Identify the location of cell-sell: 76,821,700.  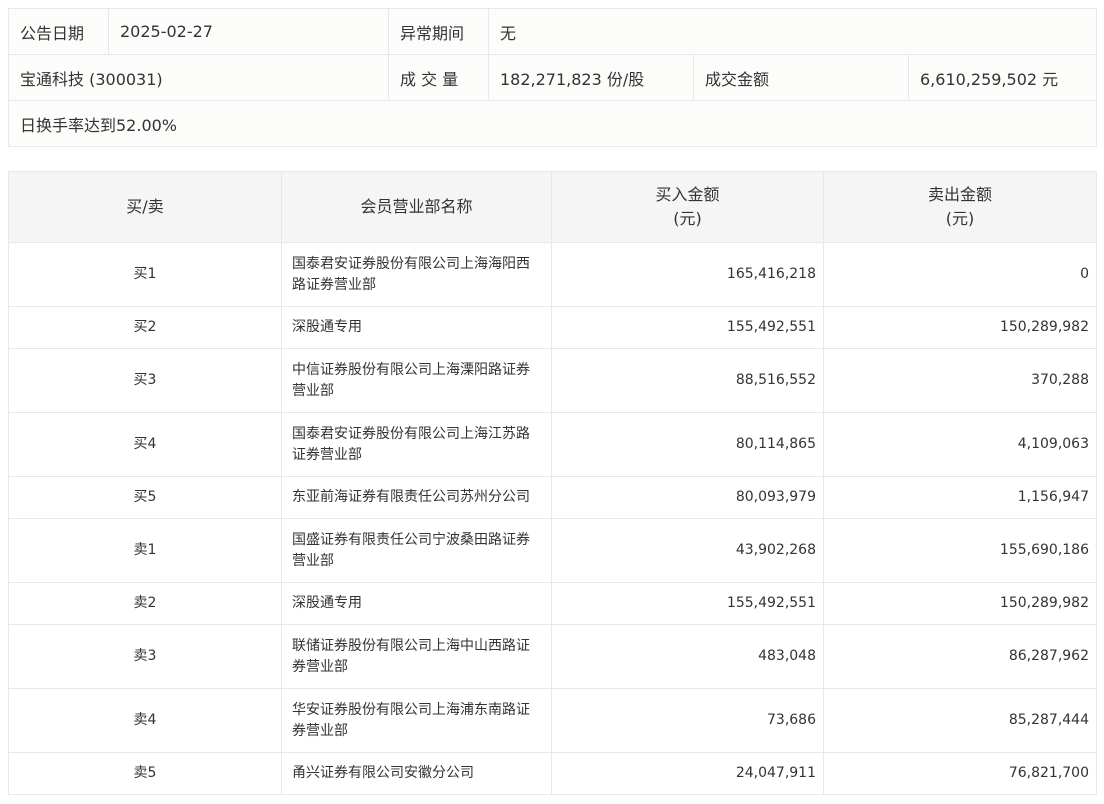
(960, 773).